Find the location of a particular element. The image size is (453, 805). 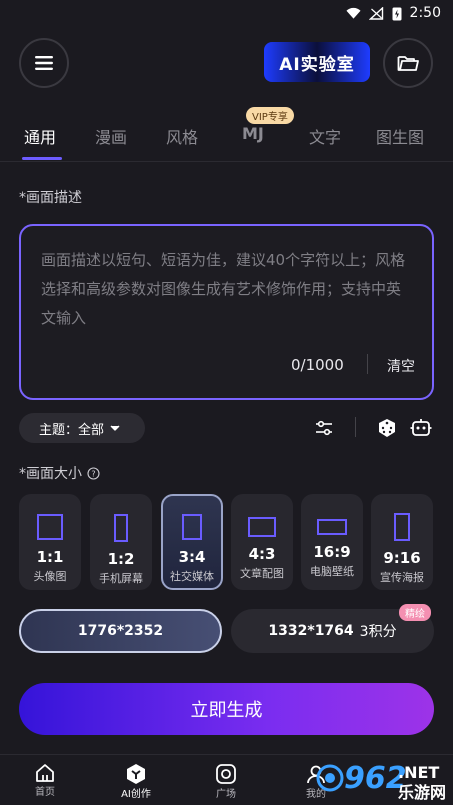

ratio-card-9-16: 9:16 宣传海报 is located at coordinates (402, 542).